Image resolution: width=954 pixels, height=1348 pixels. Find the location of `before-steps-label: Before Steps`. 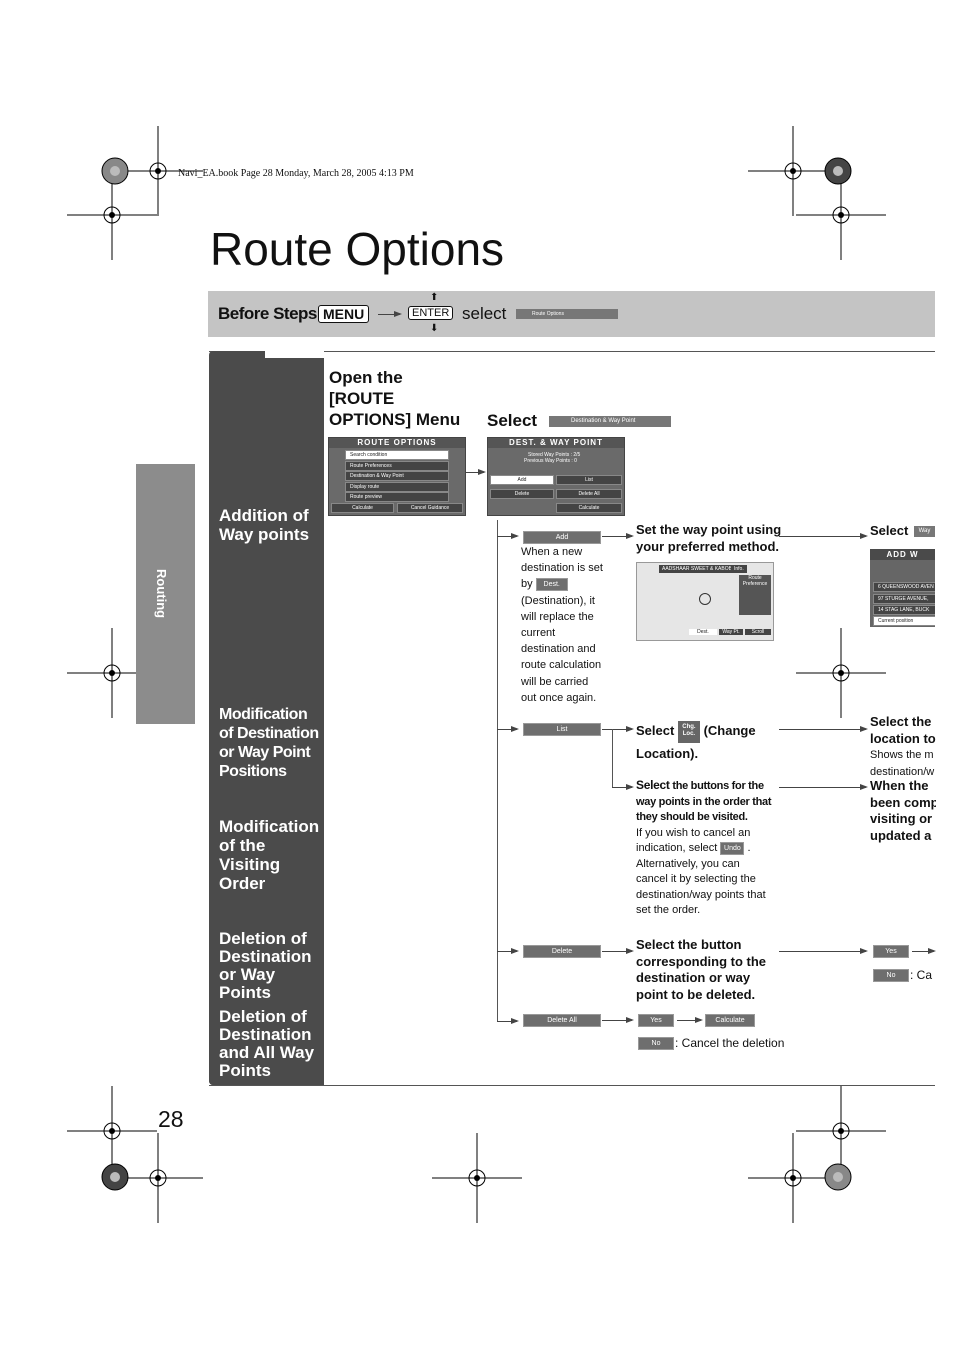

before-steps-label: Before Steps is located at coordinates (267, 313).